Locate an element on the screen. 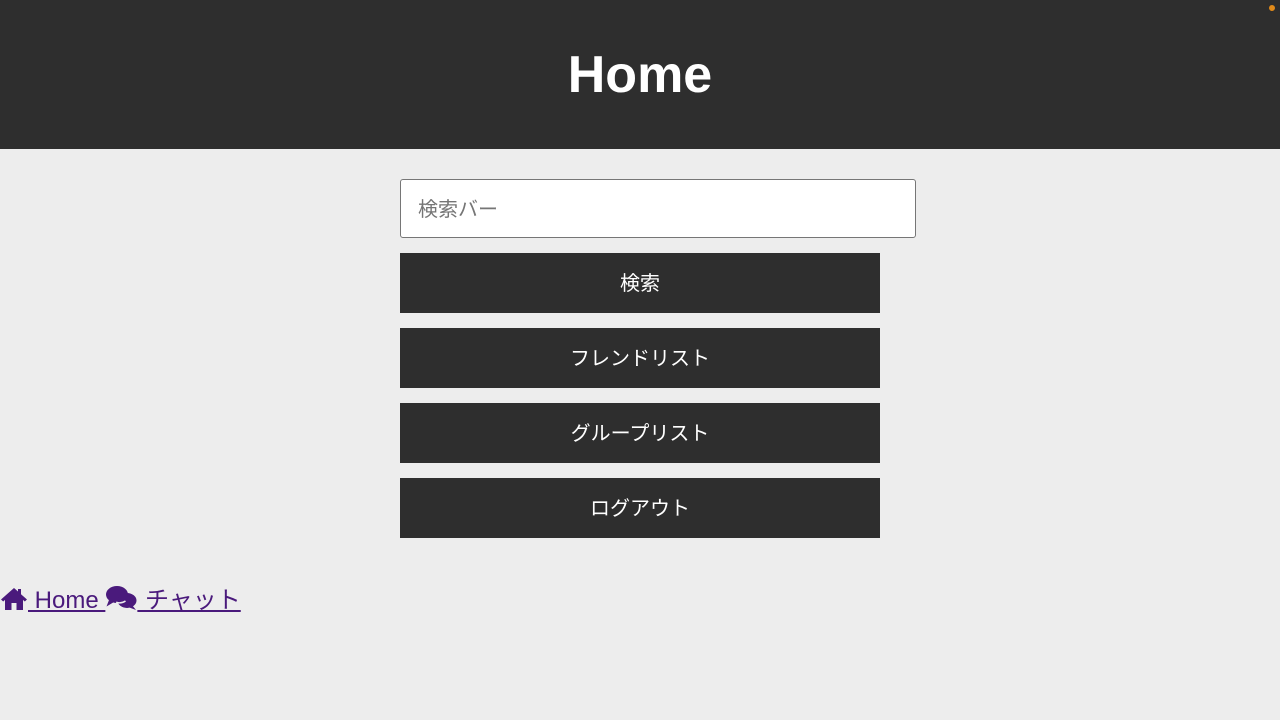 The width and height of the screenshot is (1280, 720). home-icon is located at coordinates (14, 599).